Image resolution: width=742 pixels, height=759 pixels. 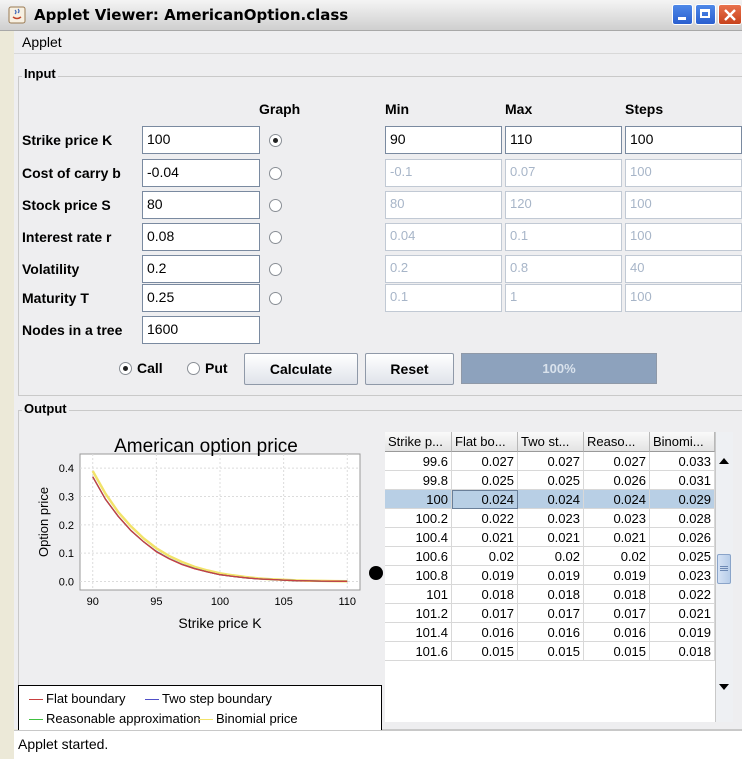 I want to click on table-cell: 101.2, so click(x=418, y=613).